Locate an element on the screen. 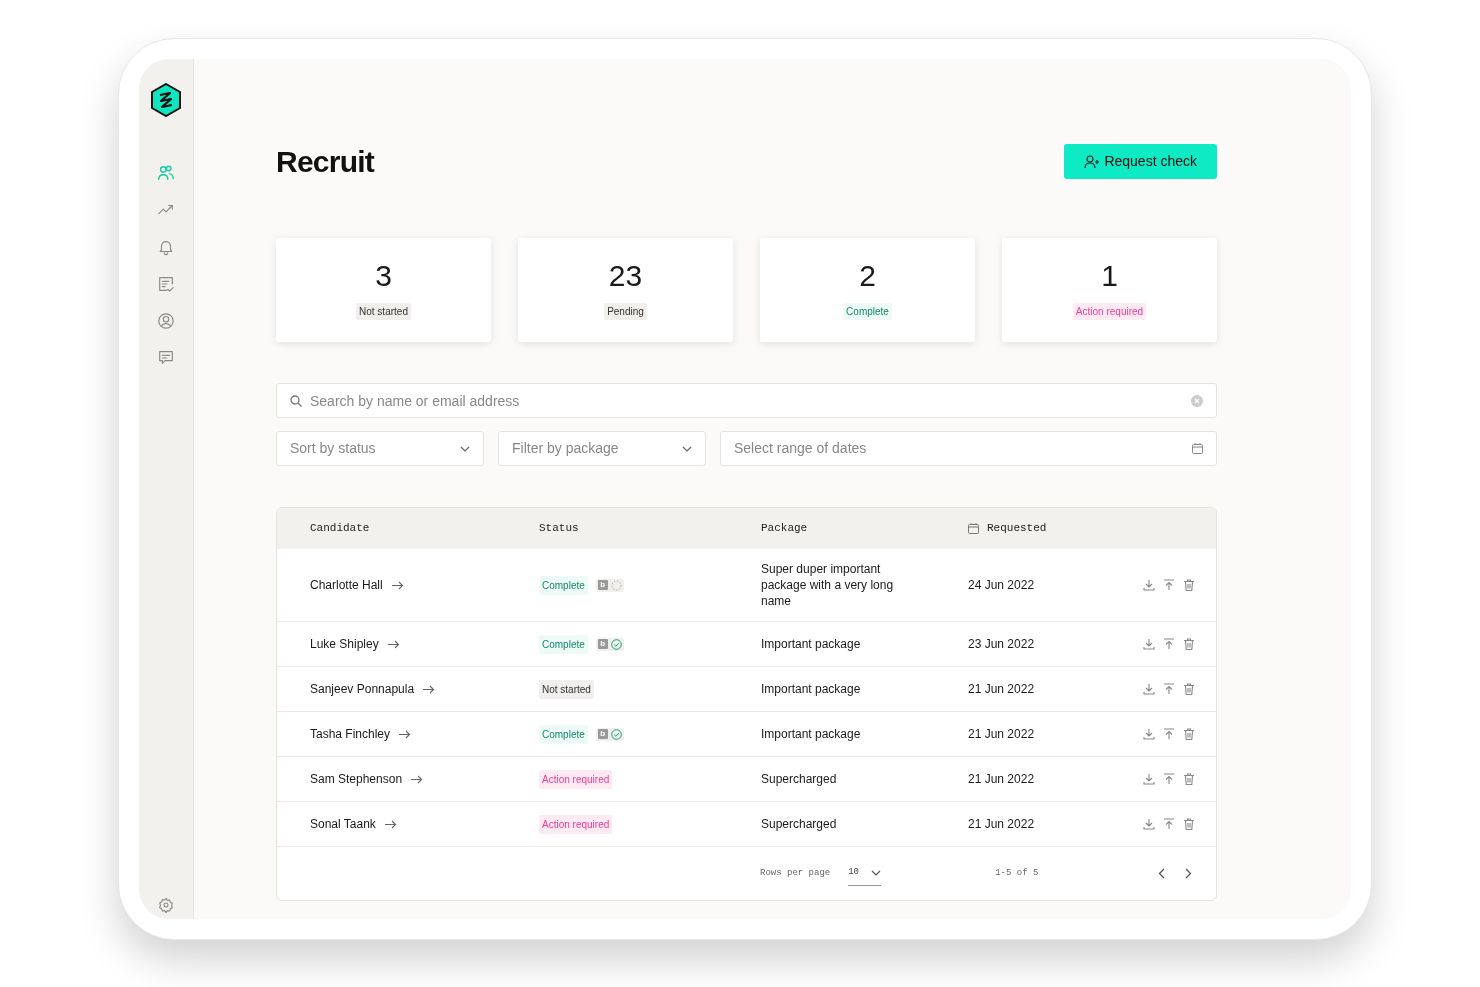  logo-icon is located at coordinates (166, 100).